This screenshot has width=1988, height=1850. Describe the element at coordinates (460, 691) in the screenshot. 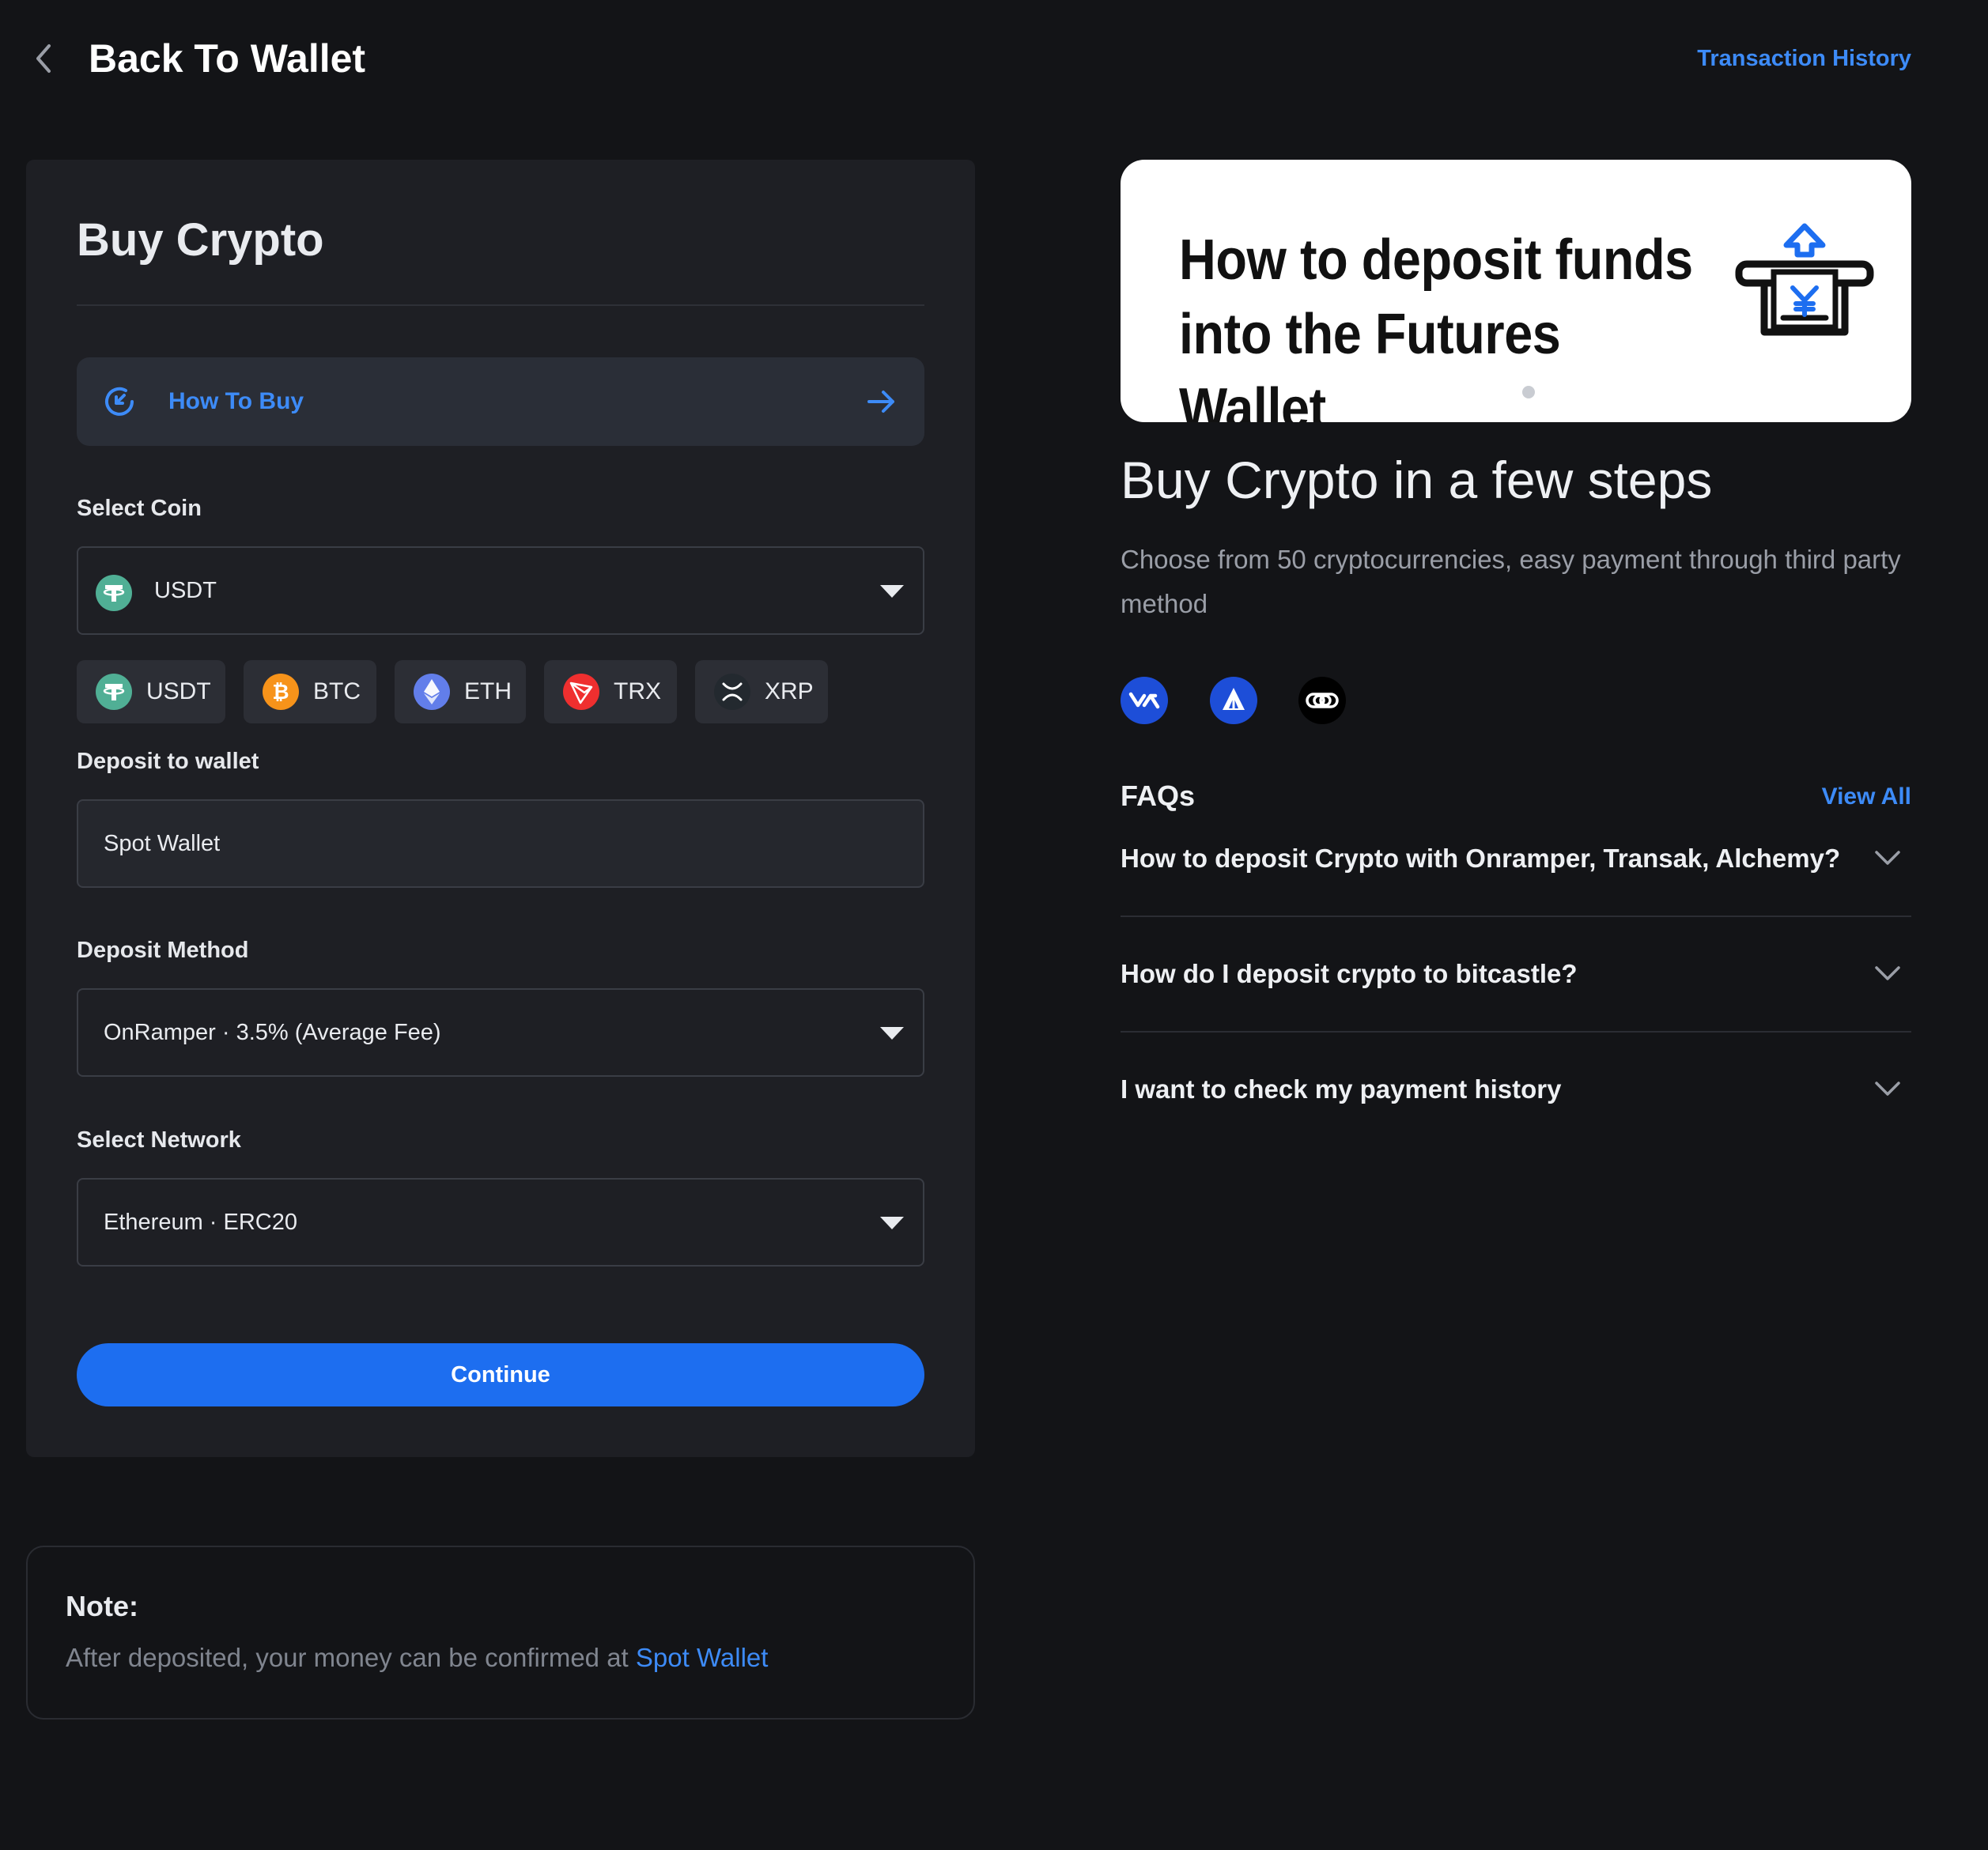

I see `coin-chip-eth: ETH` at that location.